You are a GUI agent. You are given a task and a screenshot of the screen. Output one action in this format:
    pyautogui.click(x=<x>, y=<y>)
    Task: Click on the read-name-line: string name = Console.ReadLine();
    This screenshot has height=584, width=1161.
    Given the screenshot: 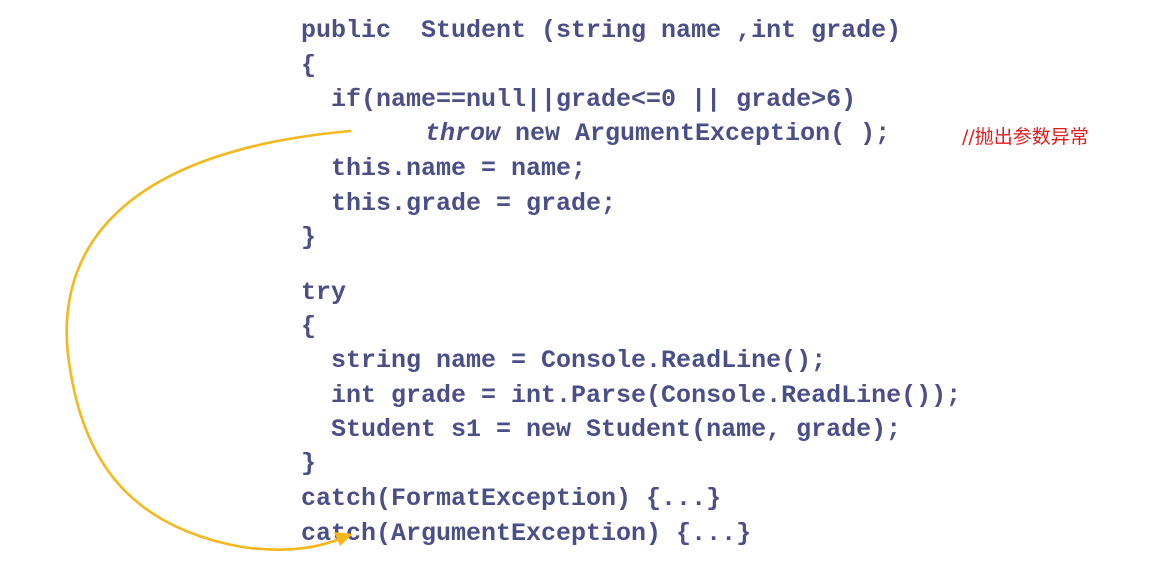 What is the action you would take?
    pyautogui.click(x=564, y=360)
    